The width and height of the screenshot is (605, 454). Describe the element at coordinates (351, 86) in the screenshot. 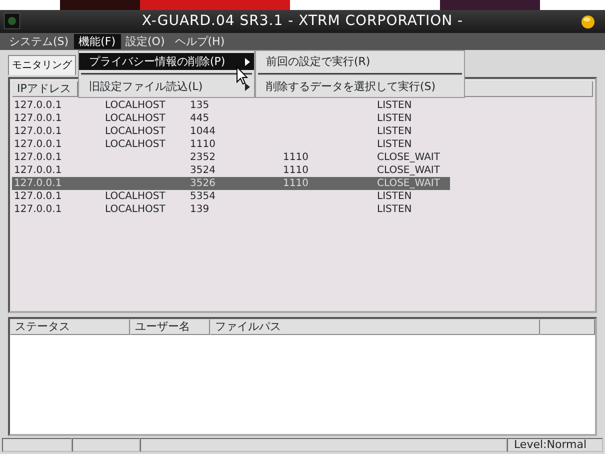

I see `menu-item: 削除するデータを選択して実行(S)` at that location.